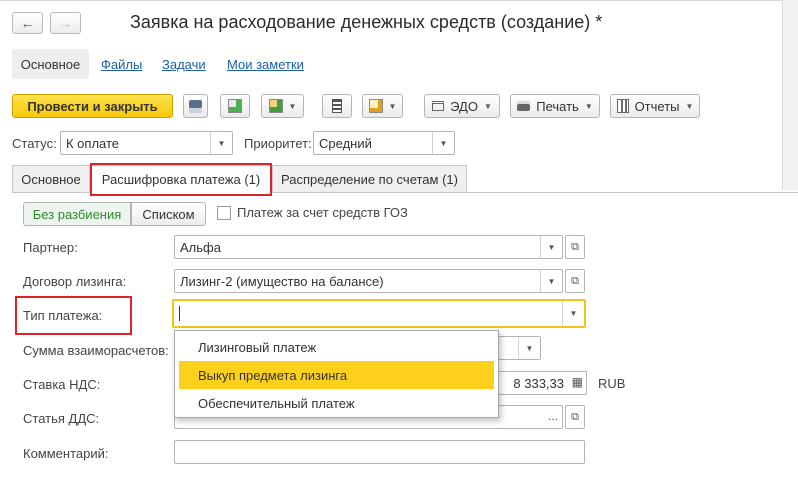 The width and height of the screenshot is (798, 480). What do you see at coordinates (93, 143) in the screenshot?
I see `status-value: К оплате` at bounding box center [93, 143].